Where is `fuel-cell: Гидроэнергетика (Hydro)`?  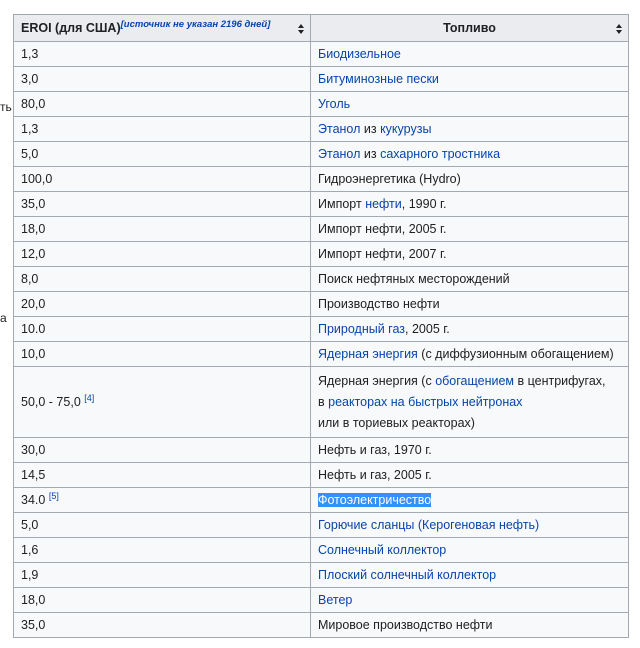 fuel-cell: Гидроэнергетика (Hydro) is located at coordinates (469, 179).